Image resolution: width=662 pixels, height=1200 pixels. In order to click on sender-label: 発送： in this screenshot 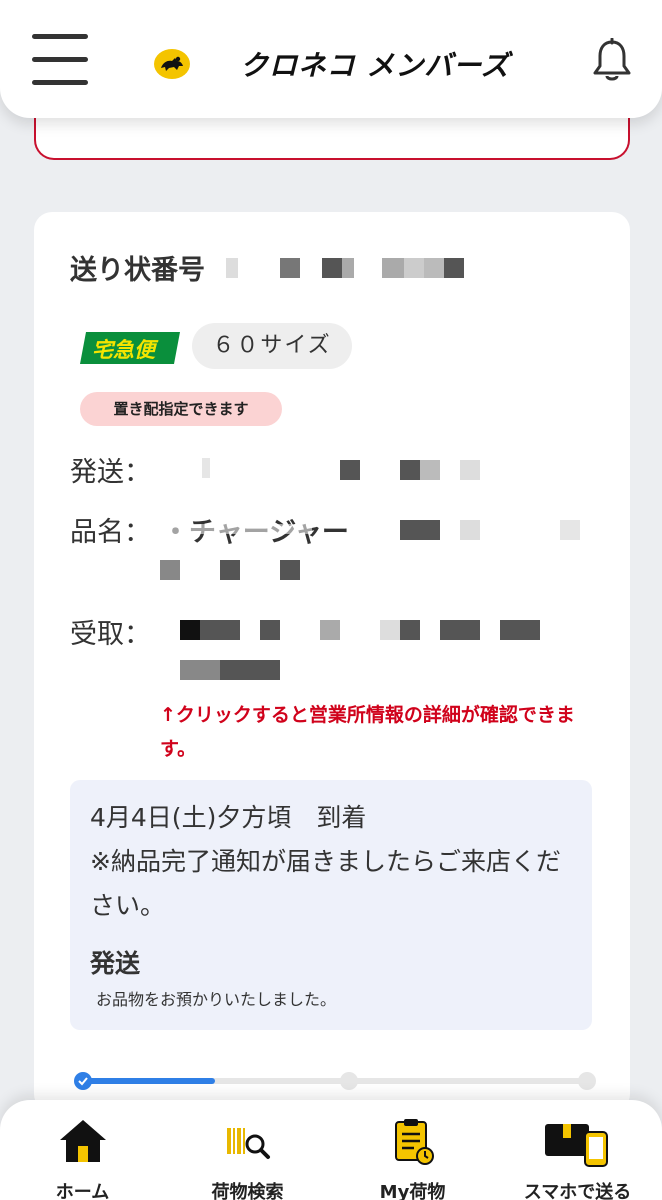, I will do `click(110, 472)`.